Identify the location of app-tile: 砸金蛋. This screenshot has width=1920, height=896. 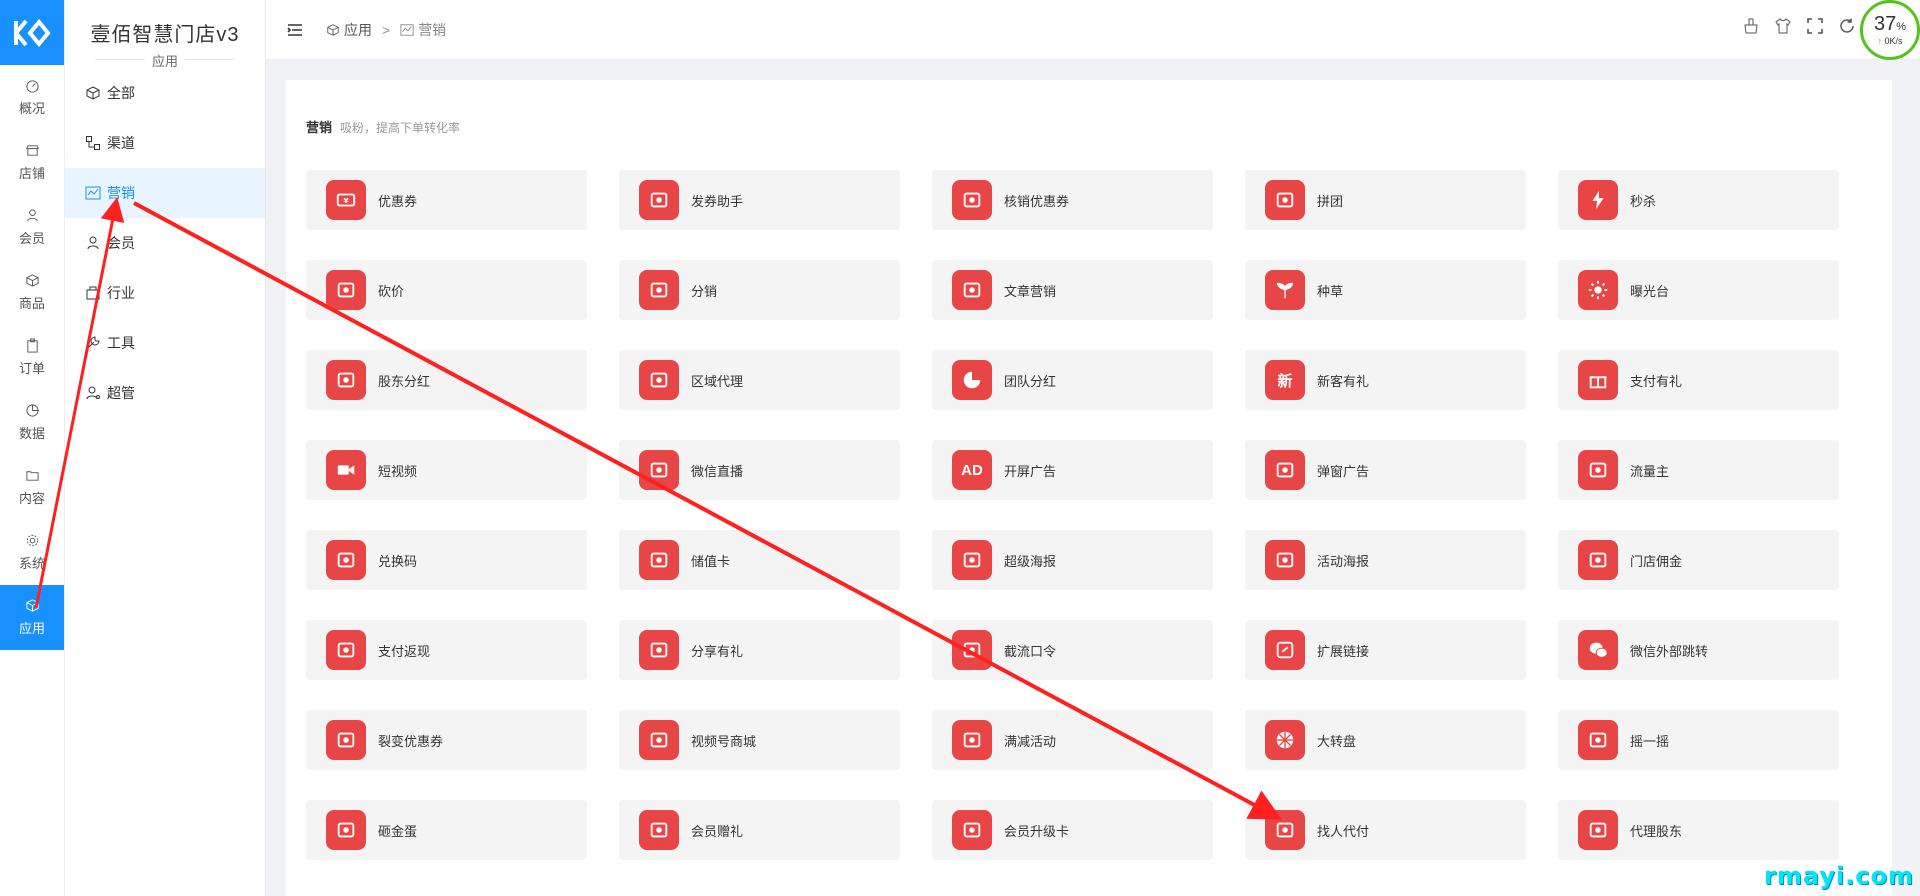
(446, 830).